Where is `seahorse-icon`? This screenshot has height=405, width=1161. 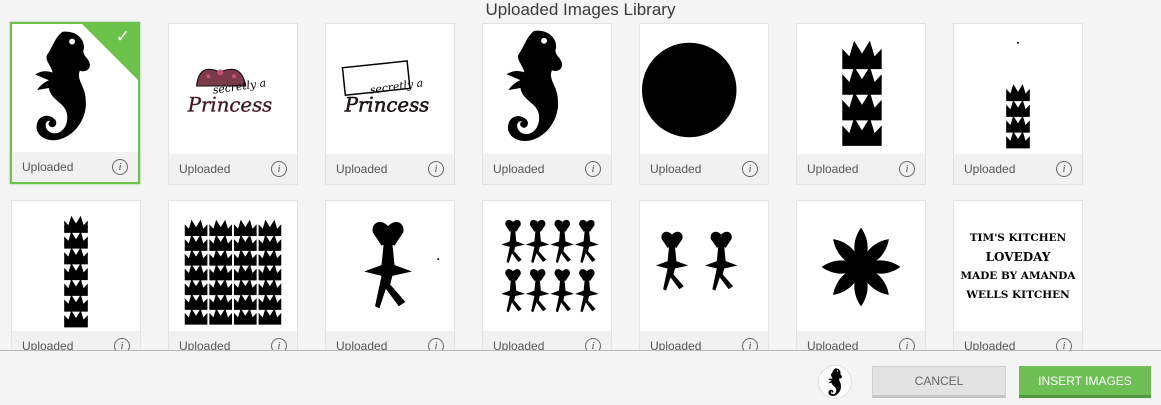
seahorse-icon is located at coordinates (835, 382).